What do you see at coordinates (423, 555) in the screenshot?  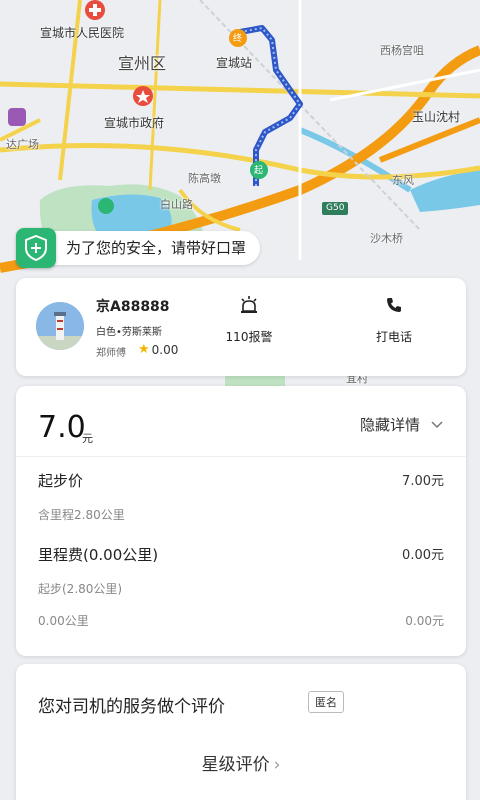 I see `mileage-value: 0.00元` at bounding box center [423, 555].